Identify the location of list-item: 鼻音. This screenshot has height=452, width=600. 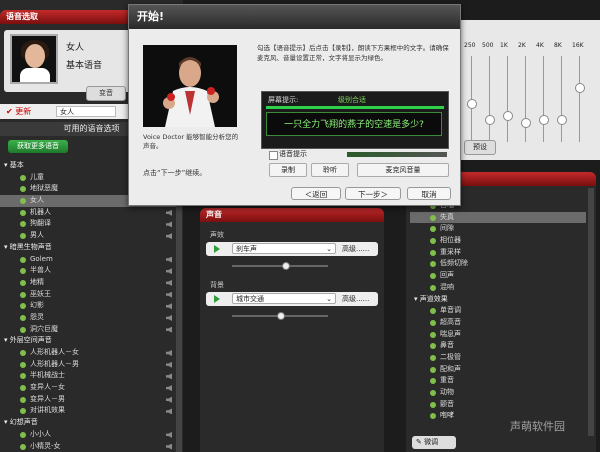
(498, 346).